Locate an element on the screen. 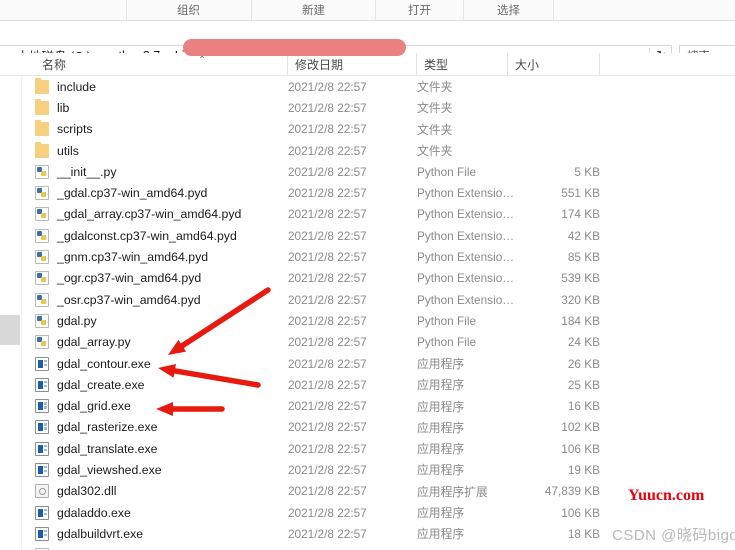  file-name-cell: _gdalconst.cp37-win_amd64.pyd is located at coordinates (136, 235).